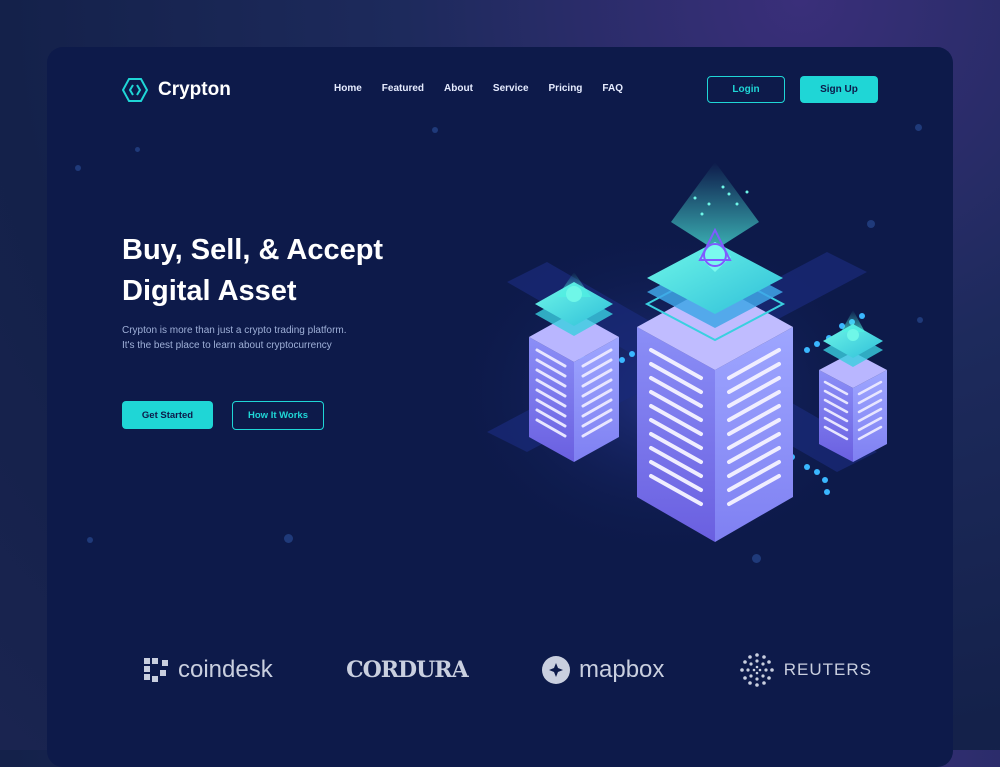  Describe the element at coordinates (167, 415) in the screenshot. I see `get-started-button: Get Started` at that location.